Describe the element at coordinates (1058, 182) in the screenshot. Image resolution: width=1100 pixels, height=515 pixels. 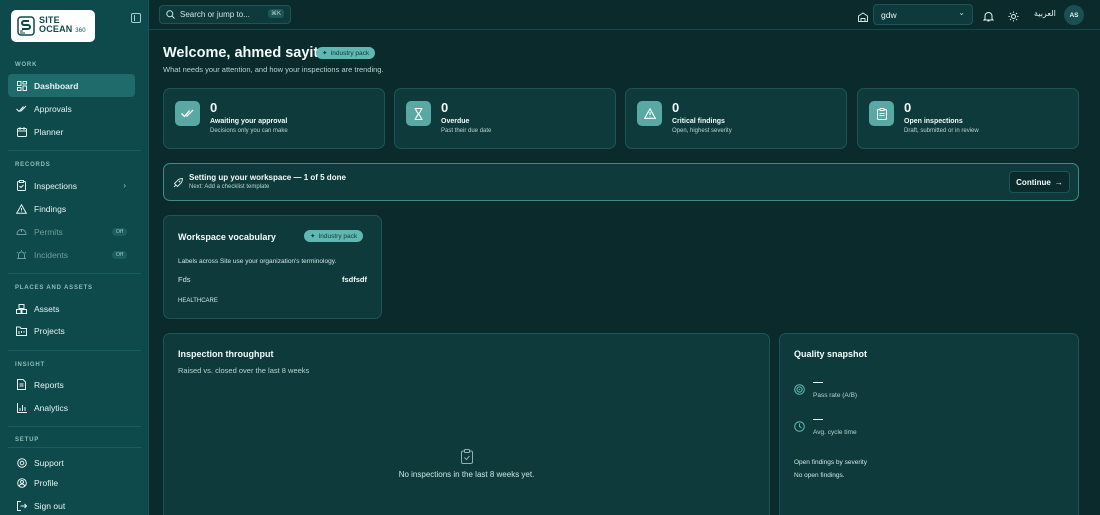
I see `arrow-right-icon: →` at that location.